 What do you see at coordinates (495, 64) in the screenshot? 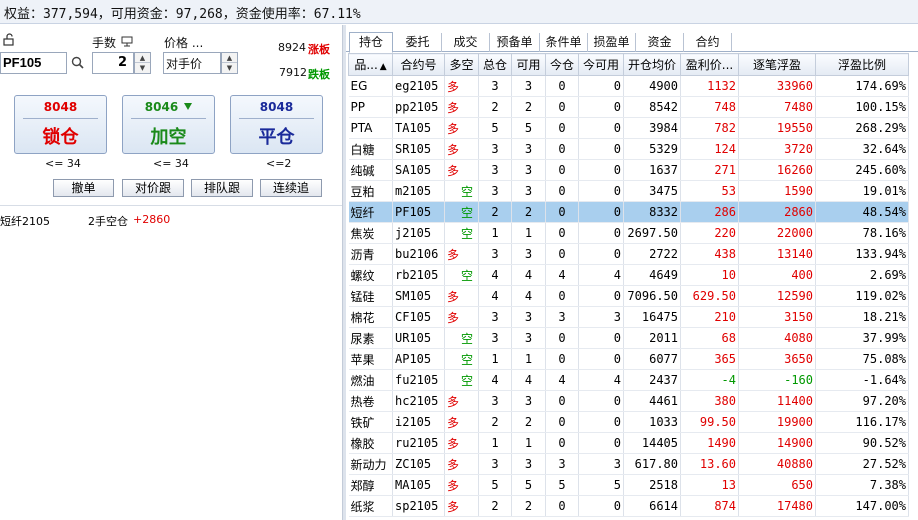
I see `col-header-total: 总仓` at bounding box center [495, 64].